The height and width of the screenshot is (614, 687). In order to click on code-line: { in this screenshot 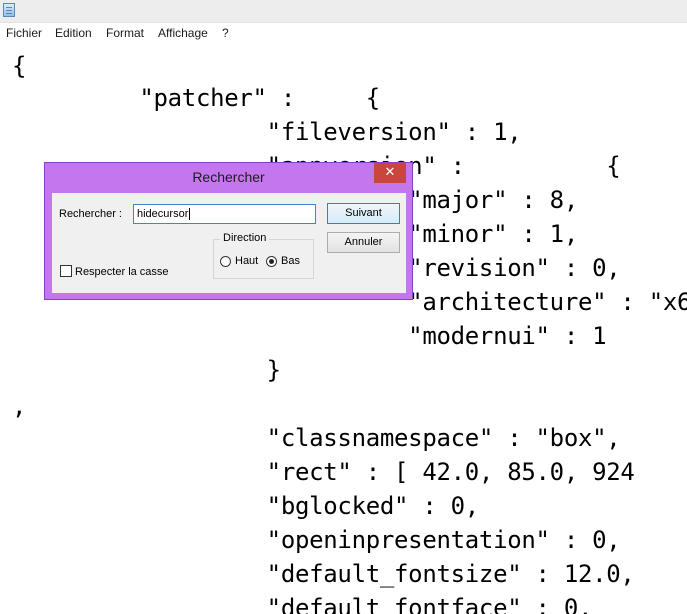, I will do `click(19, 66)`.